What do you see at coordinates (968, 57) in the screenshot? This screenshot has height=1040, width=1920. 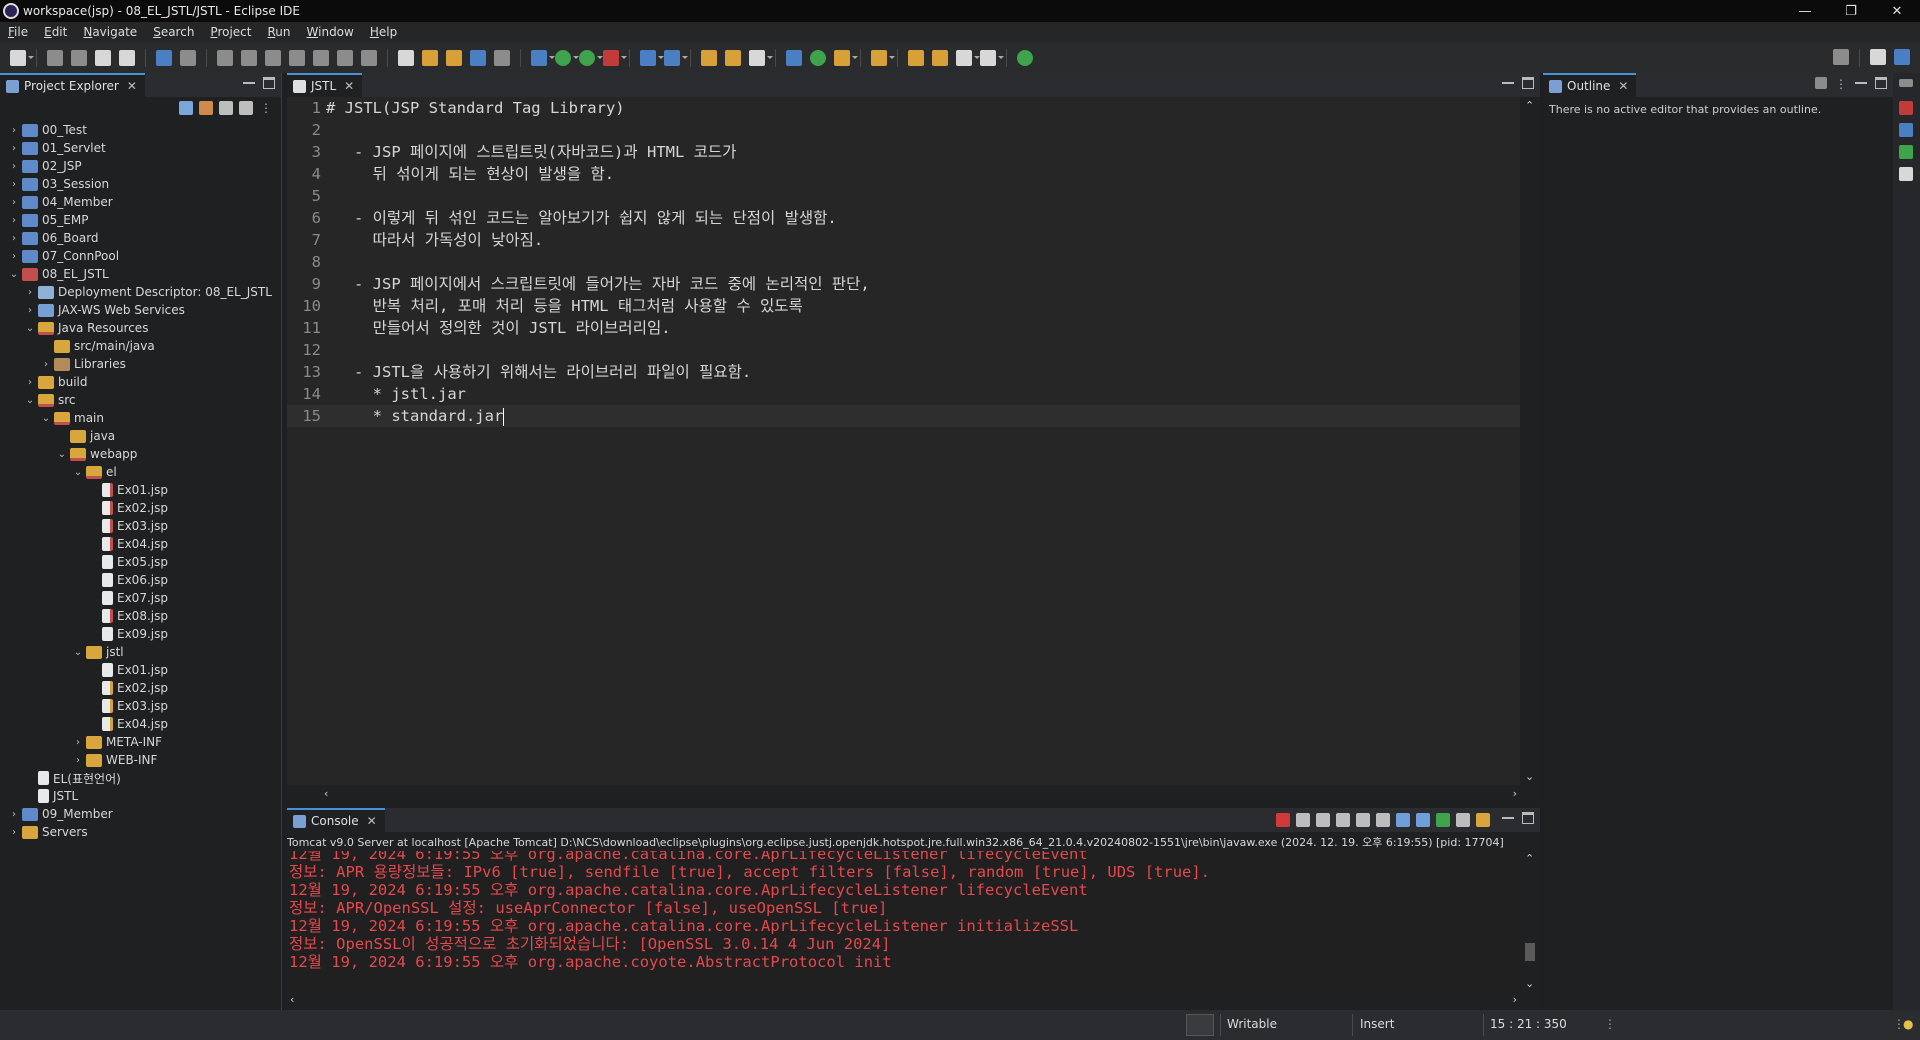 I see `back-icon` at bounding box center [968, 57].